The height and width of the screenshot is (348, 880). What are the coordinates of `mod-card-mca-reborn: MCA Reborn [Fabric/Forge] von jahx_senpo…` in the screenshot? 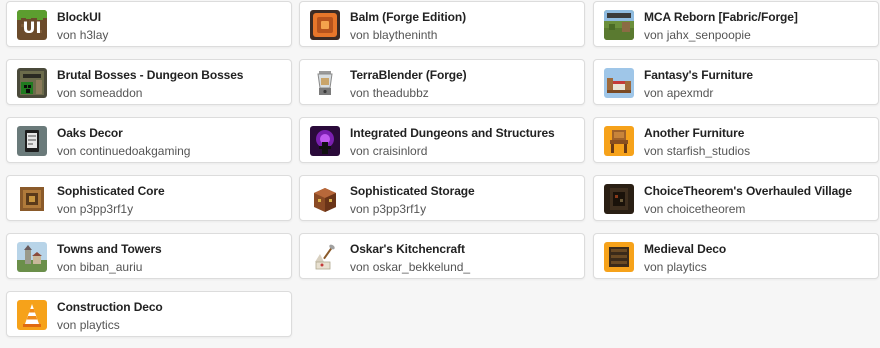 It's located at (736, 24).